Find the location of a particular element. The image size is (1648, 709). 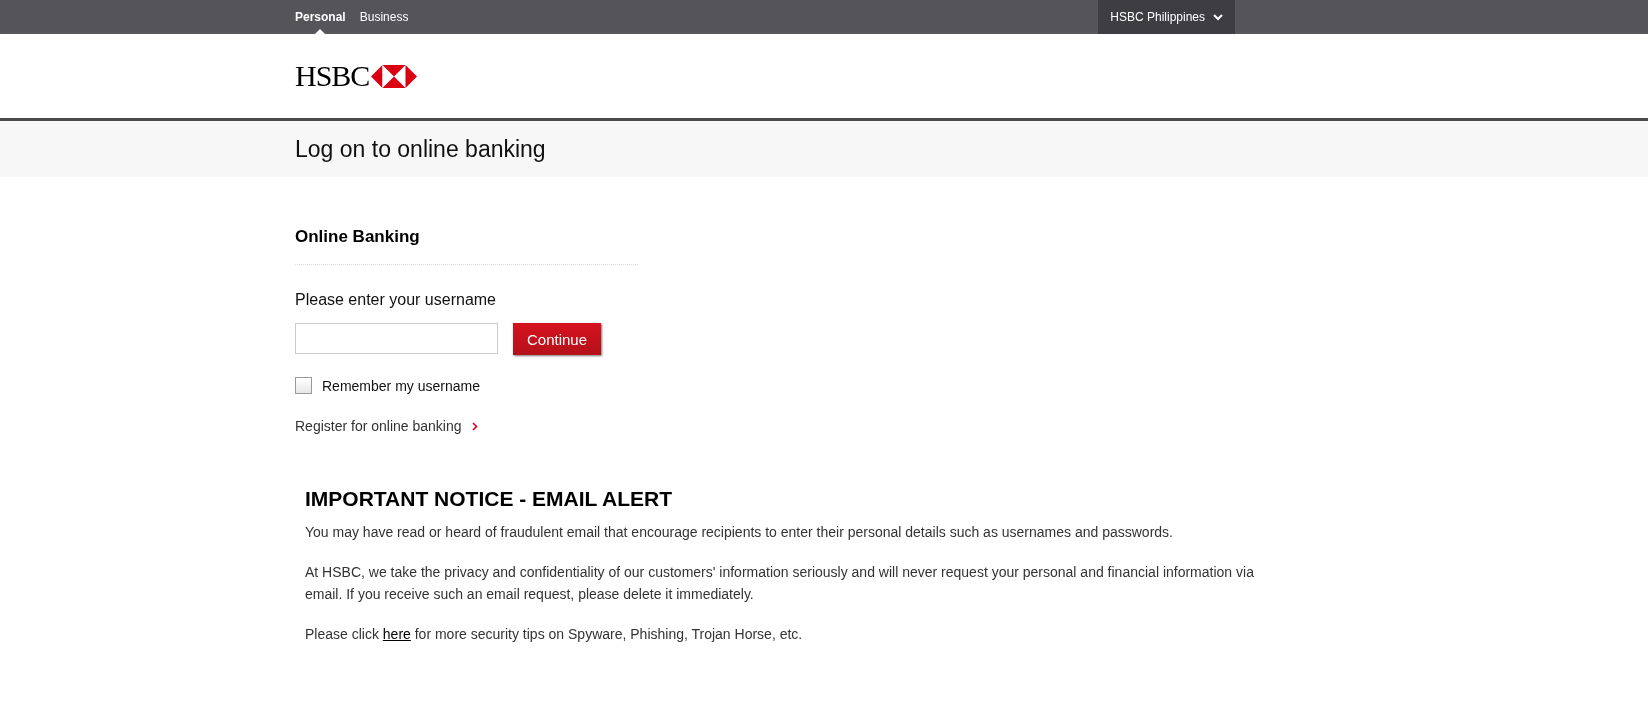

notice-paragraph: At HSBC, we take the privacy and confidentiality of our customers' information seriously and will never request your personal and financial information via email. If you receive such an email request, please delete it immediately. is located at coordinates (780, 583).